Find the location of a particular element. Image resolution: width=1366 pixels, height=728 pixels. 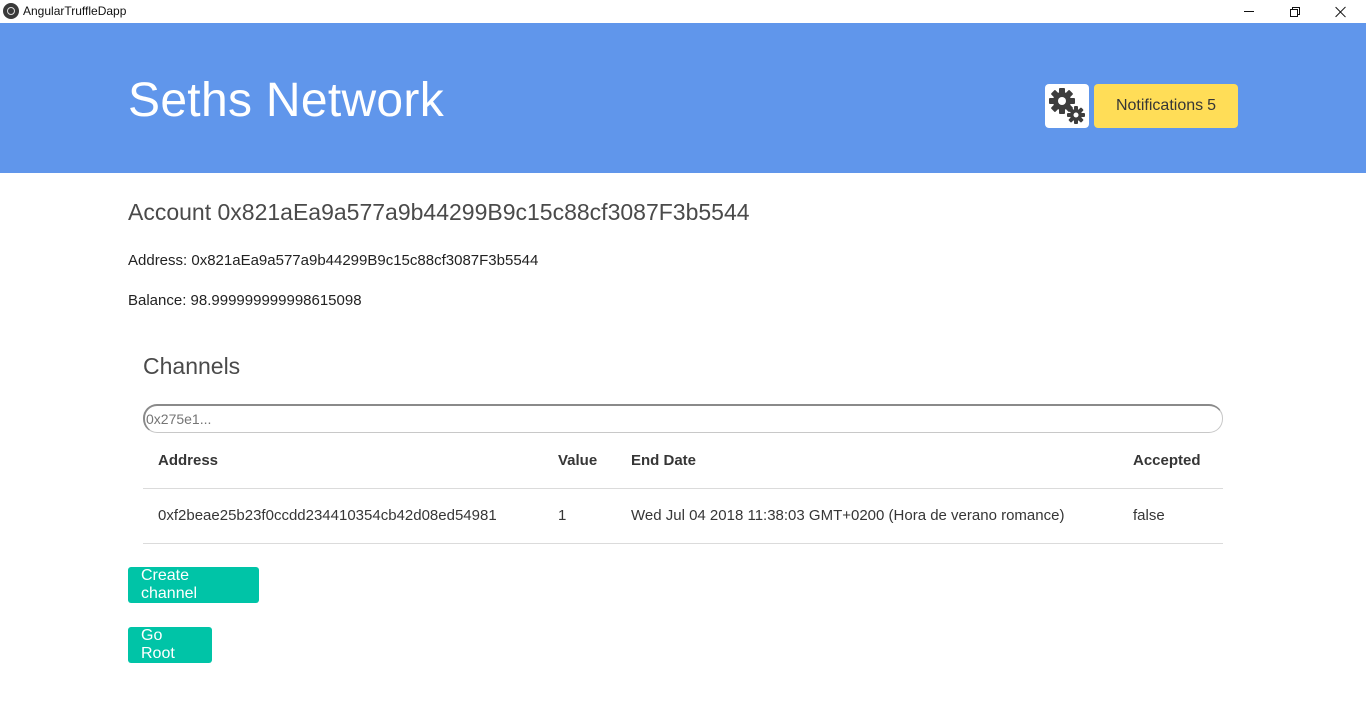

notifications-button: Notifications 5 is located at coordinates (1166, 106).